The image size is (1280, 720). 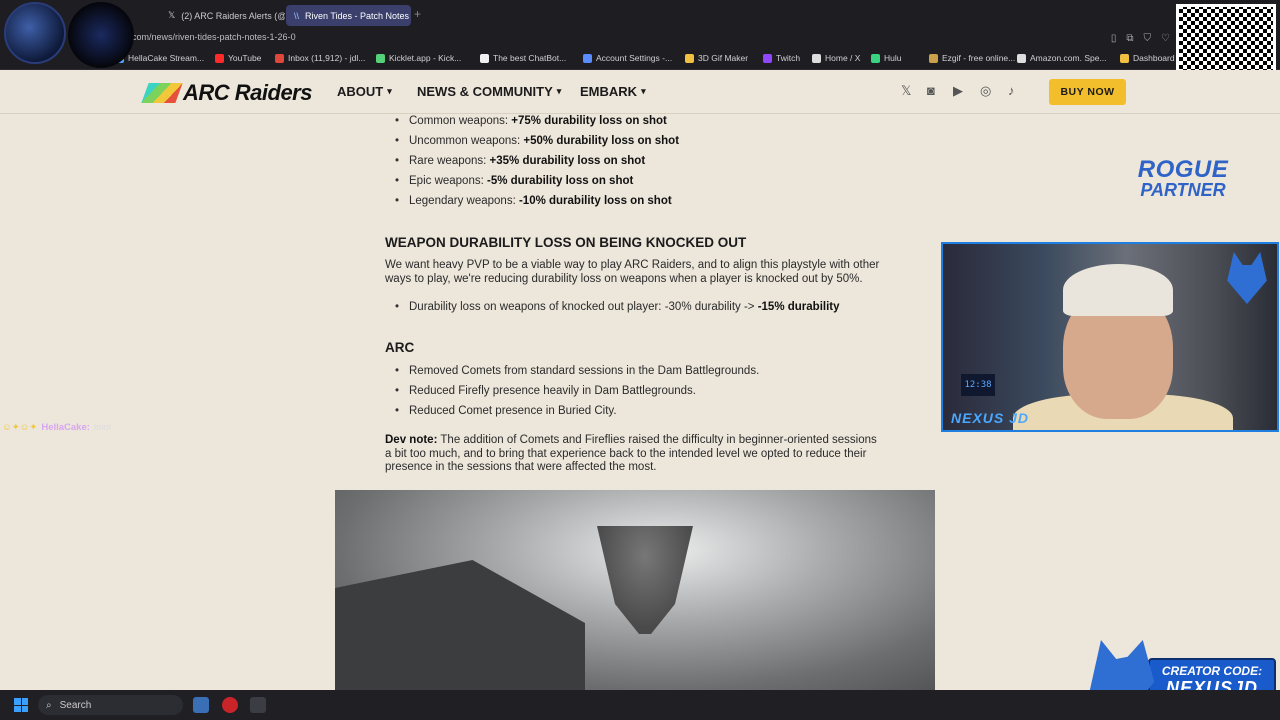 I want to click on rogue-line: ROGUE, so click(x=1183, y=169).